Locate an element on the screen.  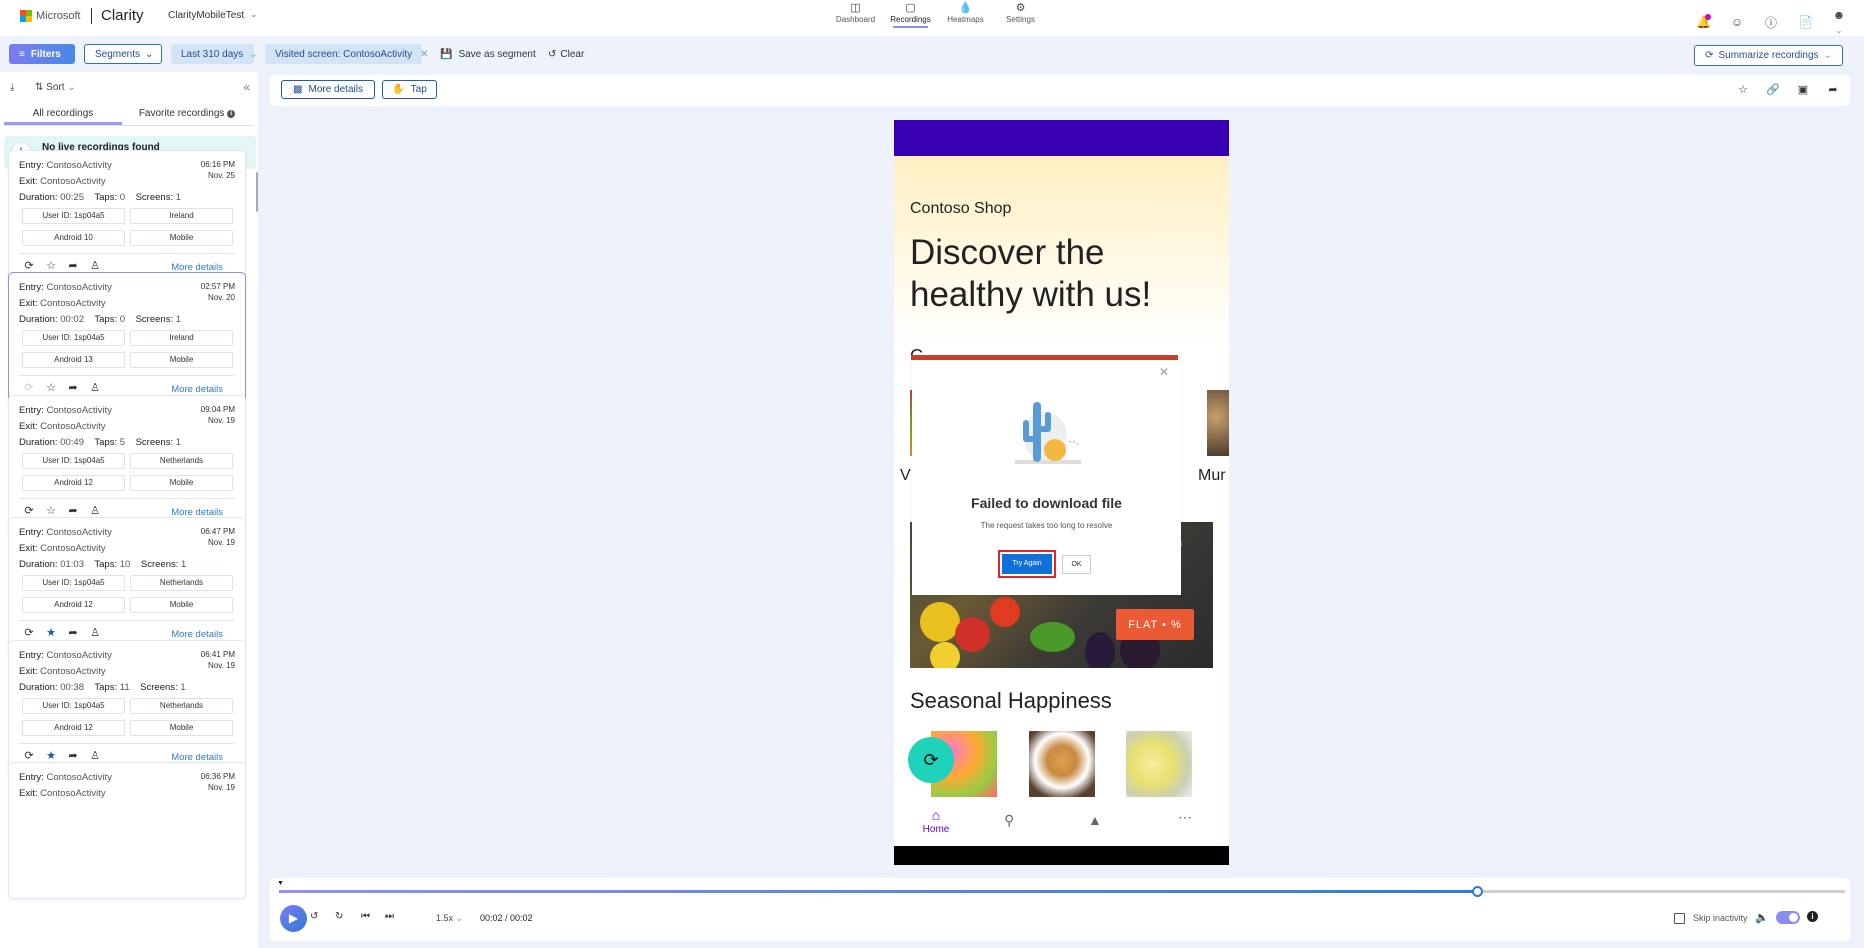
bottom-nav-home: ⌂ Home is located at coordinates (936, 821).